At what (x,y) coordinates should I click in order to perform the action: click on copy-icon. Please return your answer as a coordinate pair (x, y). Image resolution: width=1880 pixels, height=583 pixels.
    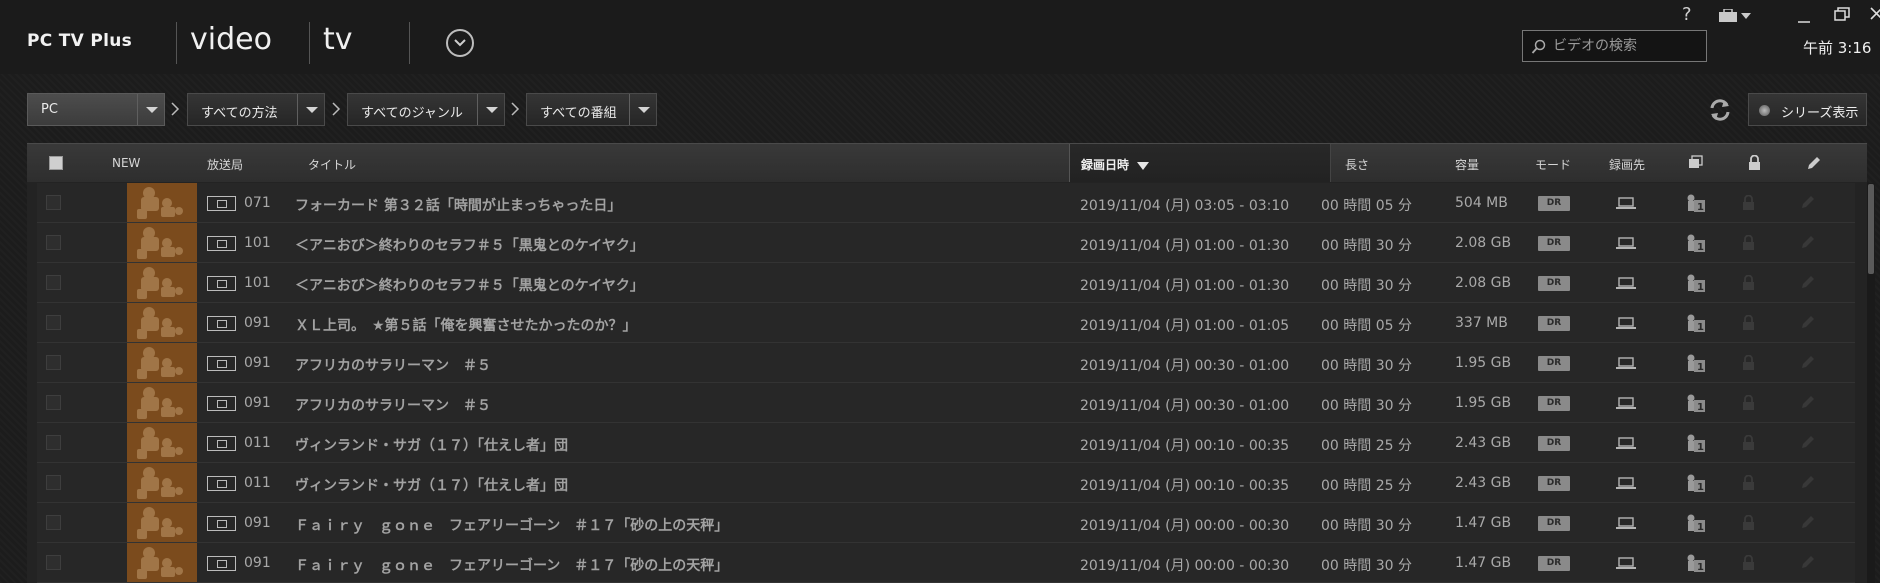
    Looking at the image, I should click on (1695, 162).